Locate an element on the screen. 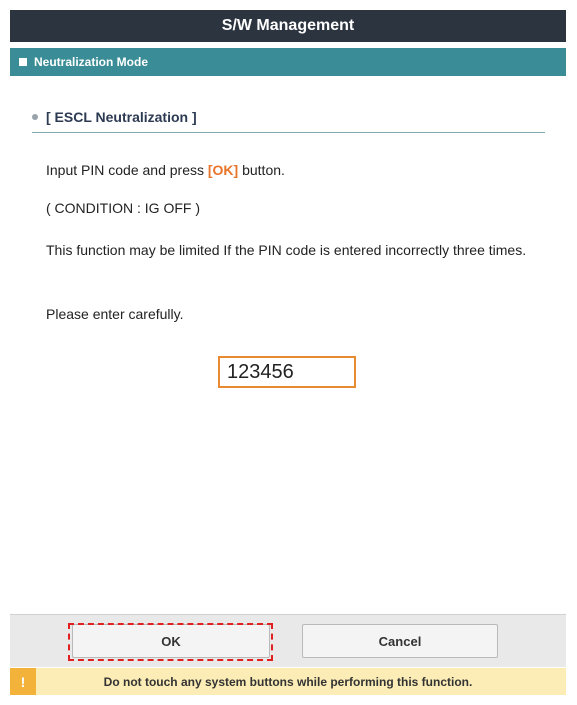 This screenshot has height=705, width=577. condition-text: ( CONDITION : IG OFF ) is located at coordinates (123, 208).